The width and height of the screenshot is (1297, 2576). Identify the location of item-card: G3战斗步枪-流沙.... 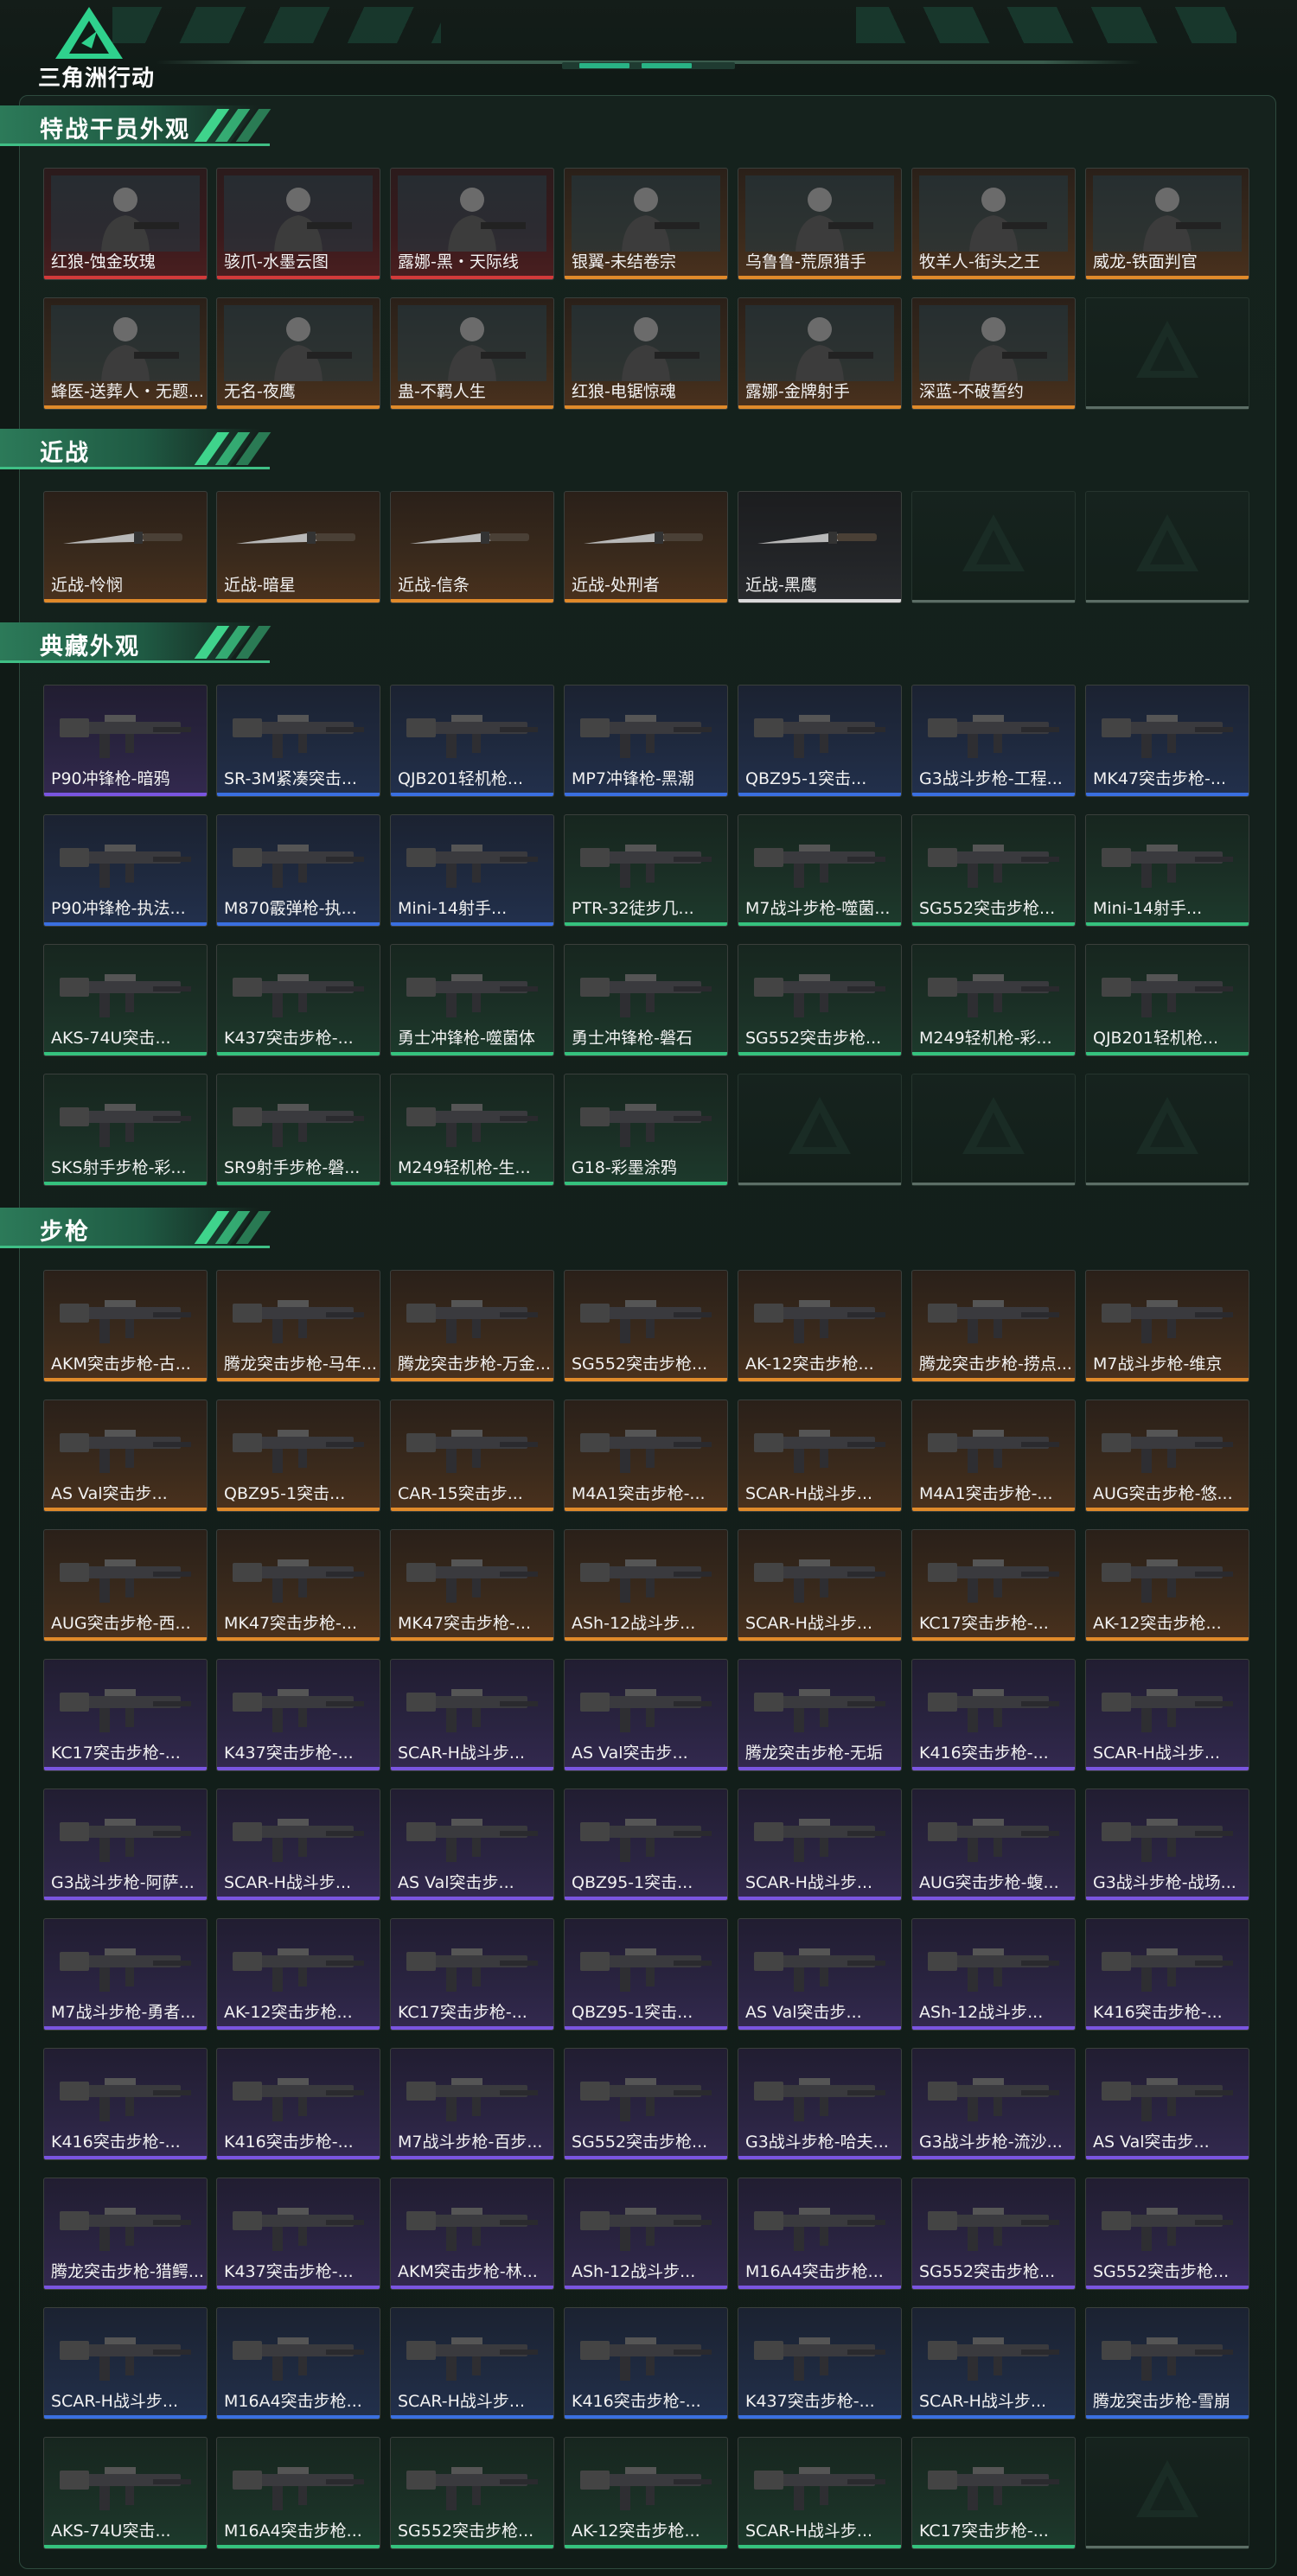
(994, 2104).